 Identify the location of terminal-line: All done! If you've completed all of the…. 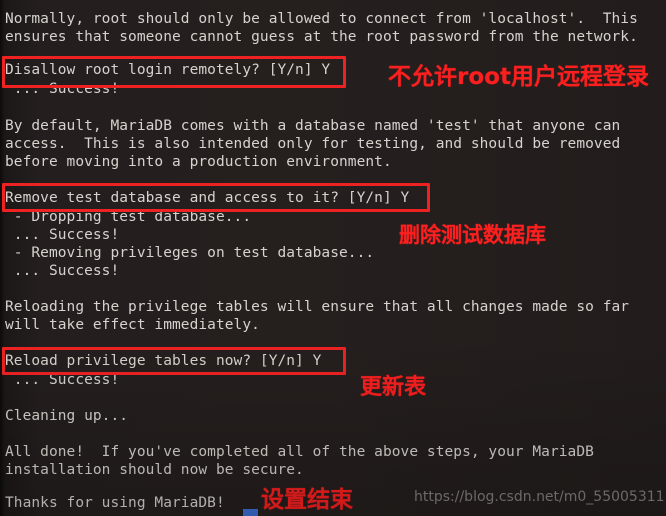
(299, 452).